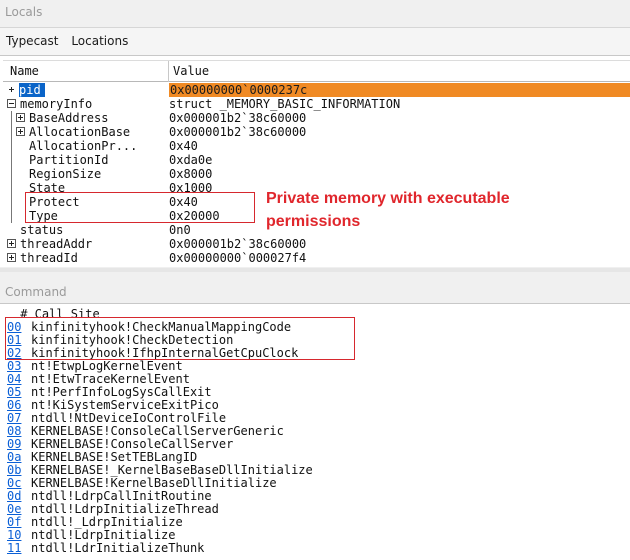  What do you see at coordinates (317, 244) in the screenshot?
I see `local-row-threadaddr: threadAddr 0x000001b2`38c60000` at bounding box center [317, 244].